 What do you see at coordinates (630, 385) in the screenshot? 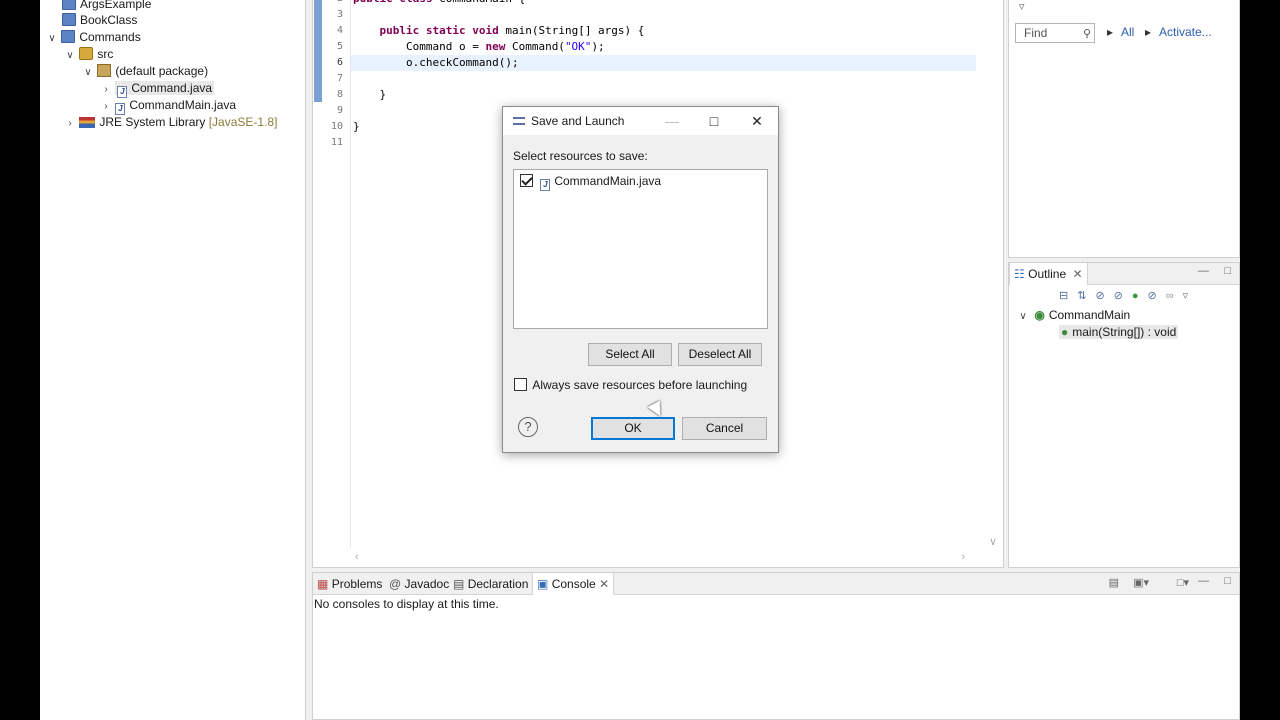
I see `always-save-option: Always save resources before launching` at bounding box center [630, 385].